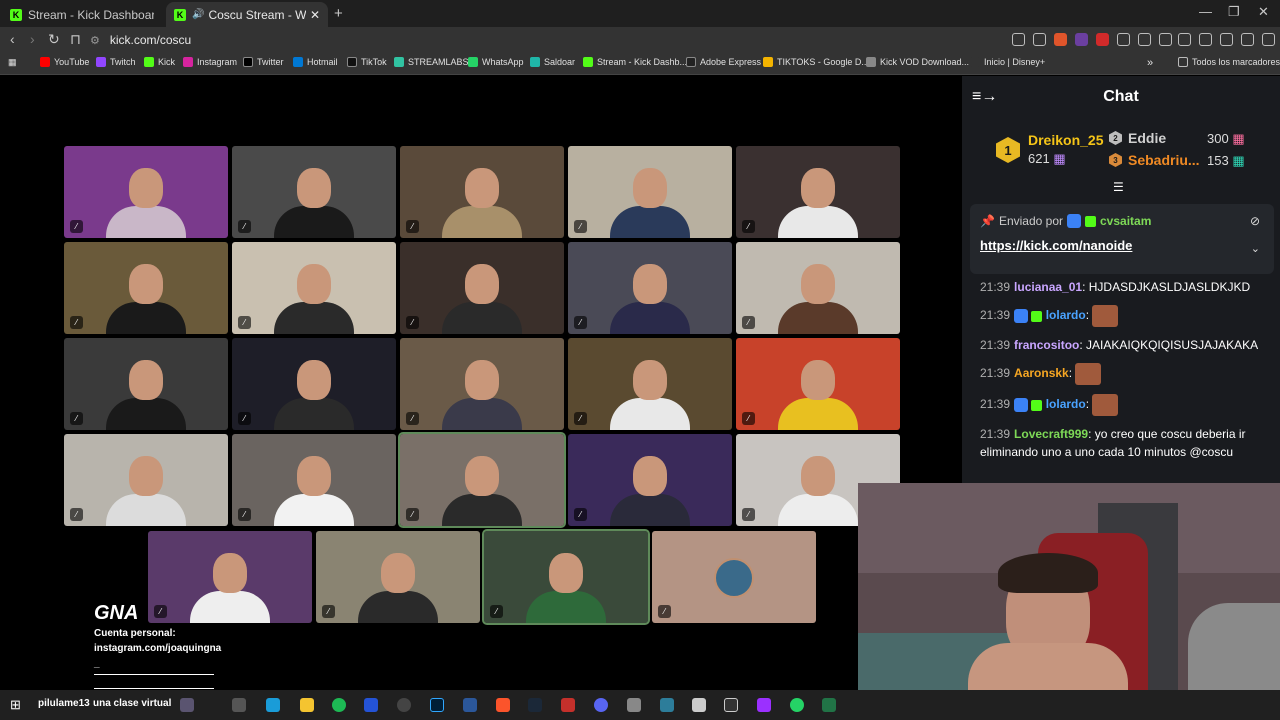 The image size is (1280, 720). I want to click on brave-shield-icon, so click(1060, 39).